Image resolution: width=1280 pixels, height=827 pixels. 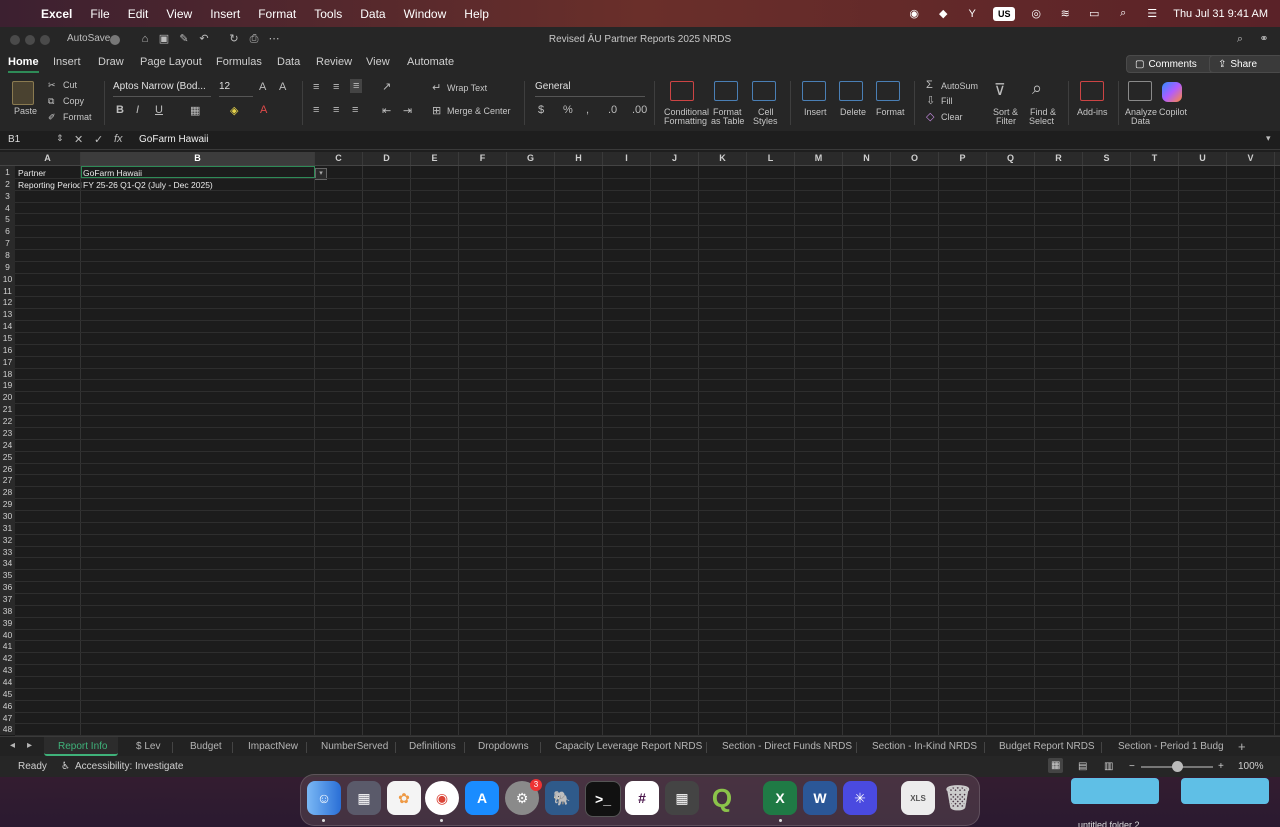 I want to click on sheet-tab-direct-funds: Section - Direct Funds NRDS, so click(x=787, y=746).